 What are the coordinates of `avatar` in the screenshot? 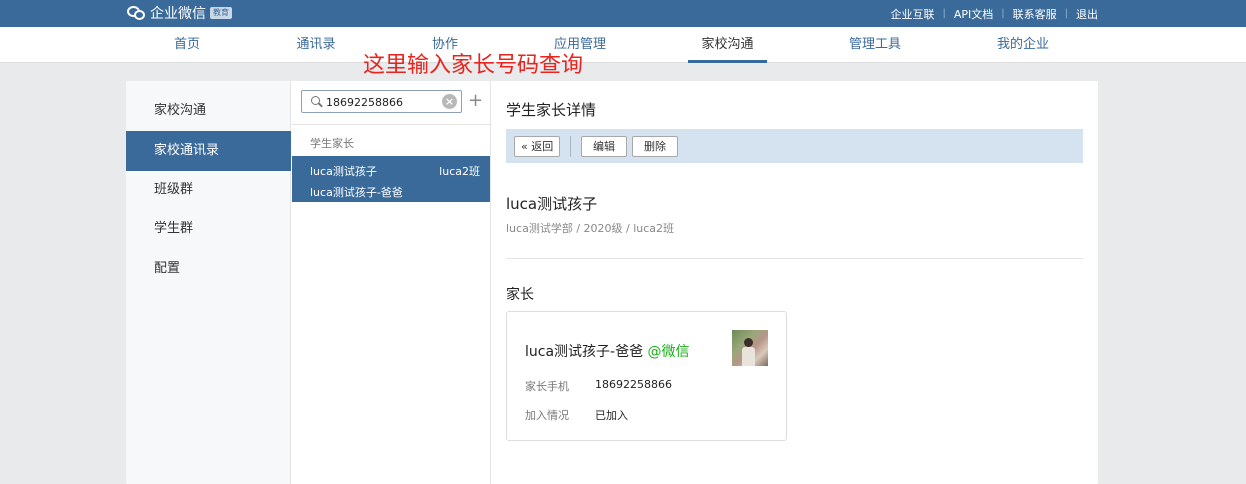 It's located at (750, 348).